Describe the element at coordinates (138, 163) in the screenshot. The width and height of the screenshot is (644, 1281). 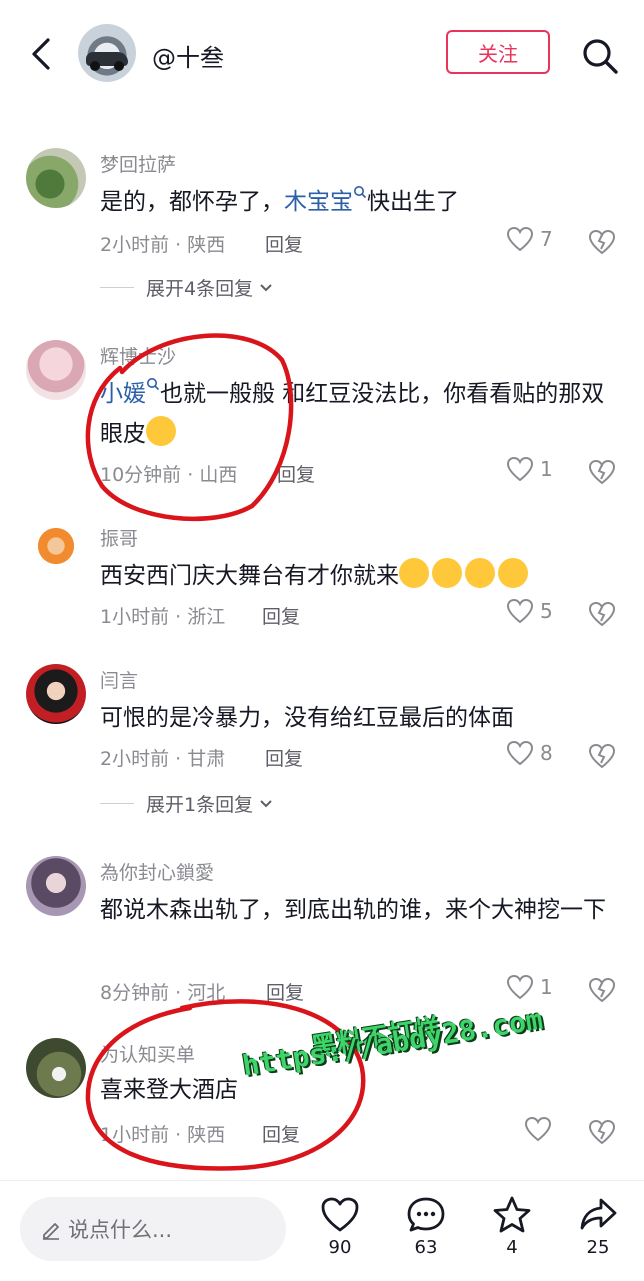
I see `comment-username: 梦回拉萨` at that location.